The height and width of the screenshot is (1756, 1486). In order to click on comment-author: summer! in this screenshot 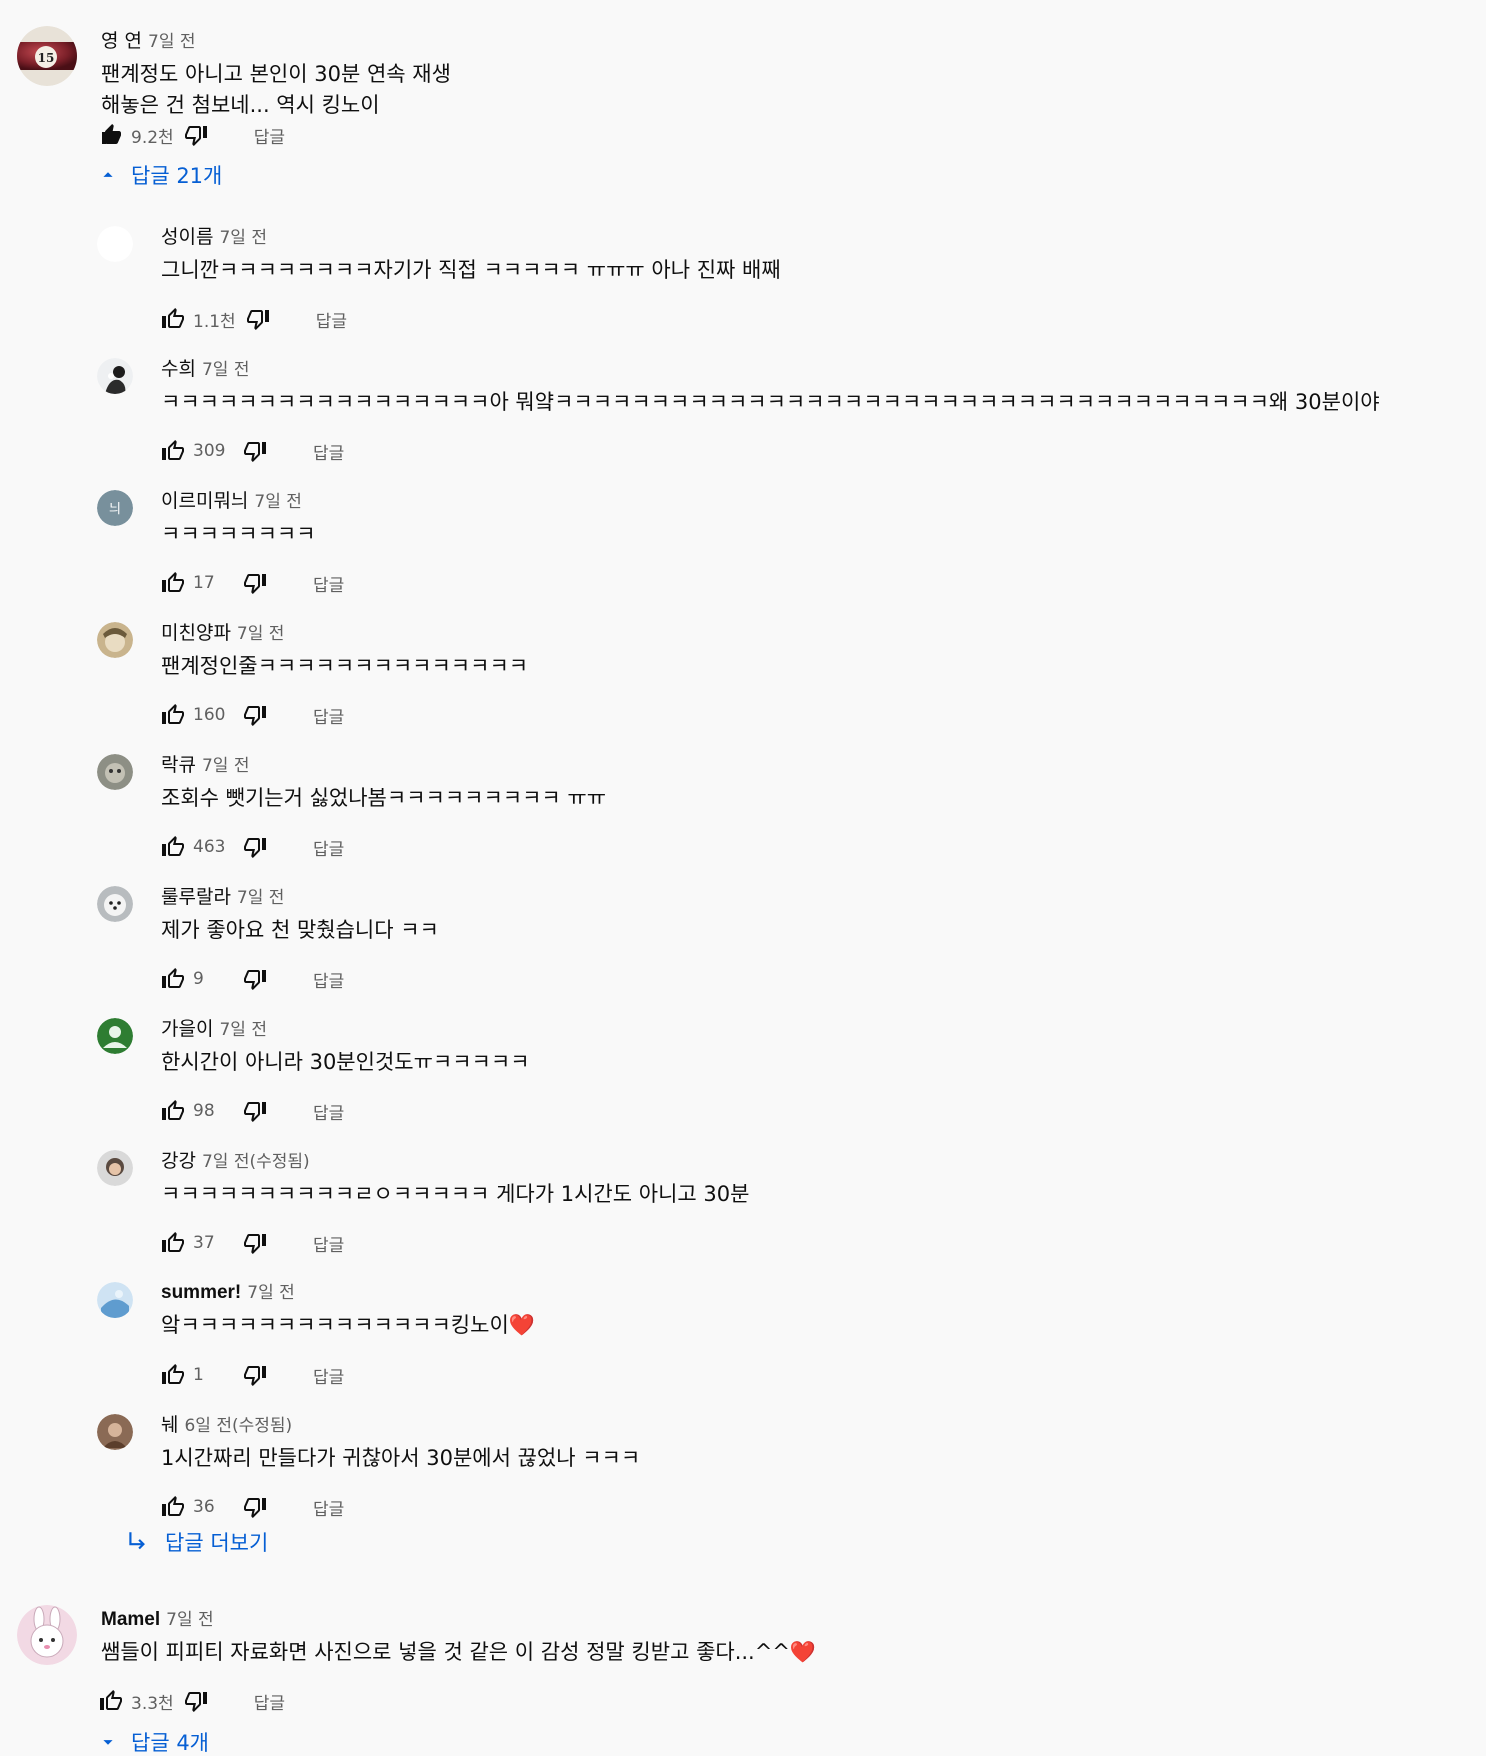, I will do `click(201, 1293)`.